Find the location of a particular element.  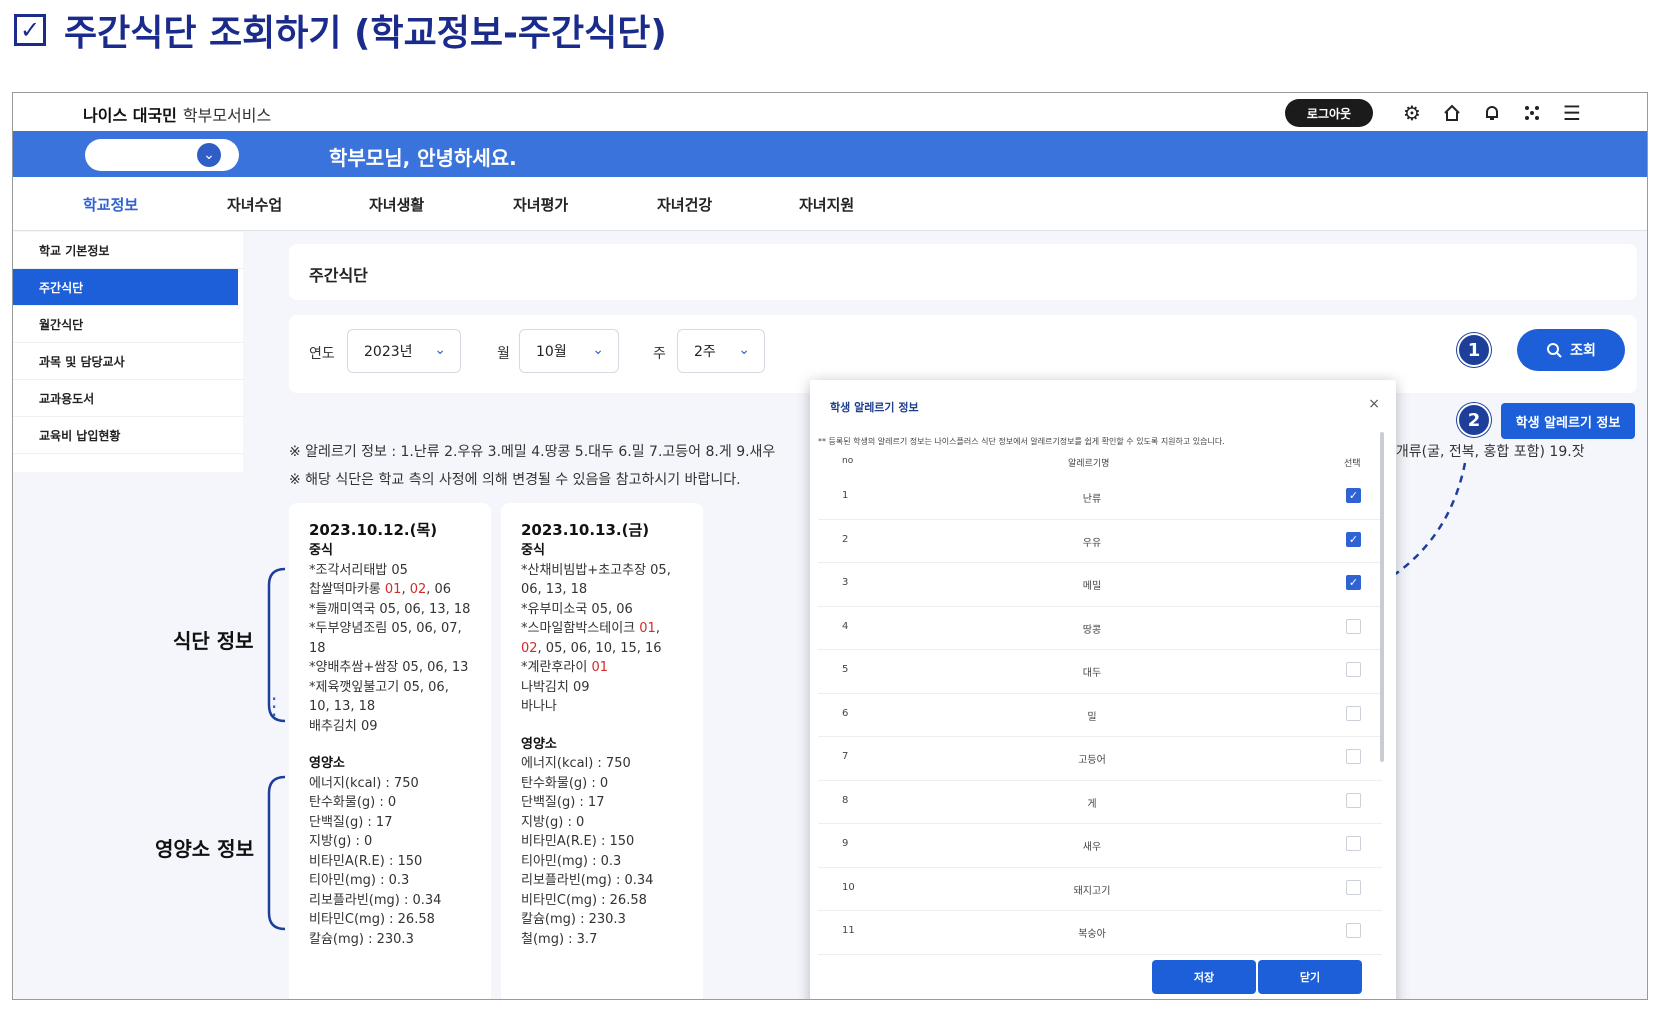

menu-item: 06, 13, 18 is located at coordinates (554, 589).